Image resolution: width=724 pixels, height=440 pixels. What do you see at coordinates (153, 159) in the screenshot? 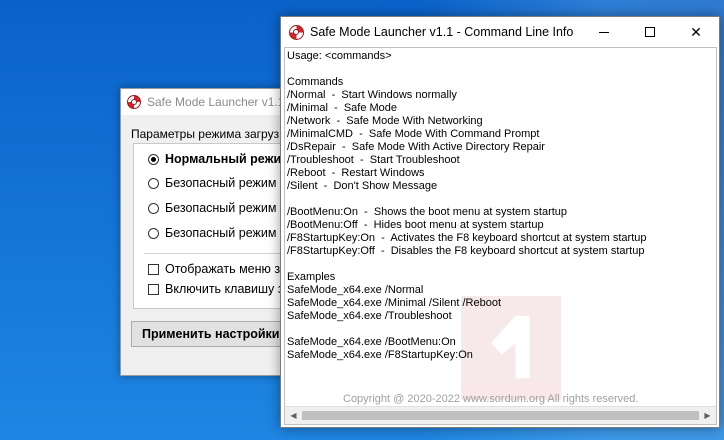
I see `radio-selected-icon` at bounding box center [153, 159].